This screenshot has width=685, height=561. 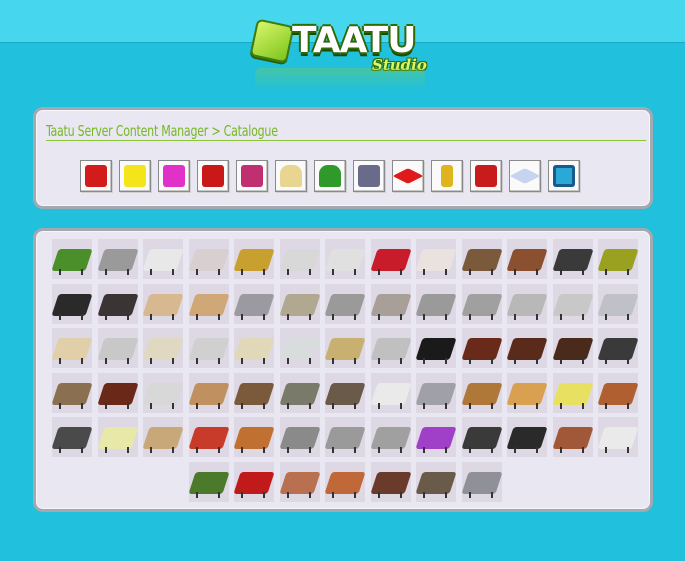 I want to click on category-button-chairs, so click(x=96, y=176).